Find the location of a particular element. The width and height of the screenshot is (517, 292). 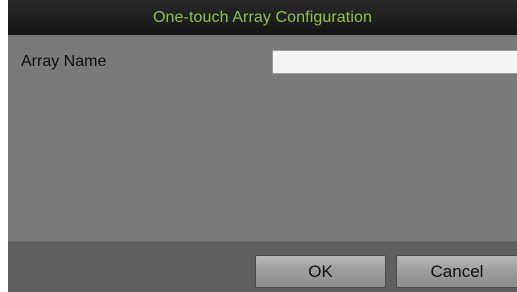

ok-button: OK is located at coordinates (320, 271).